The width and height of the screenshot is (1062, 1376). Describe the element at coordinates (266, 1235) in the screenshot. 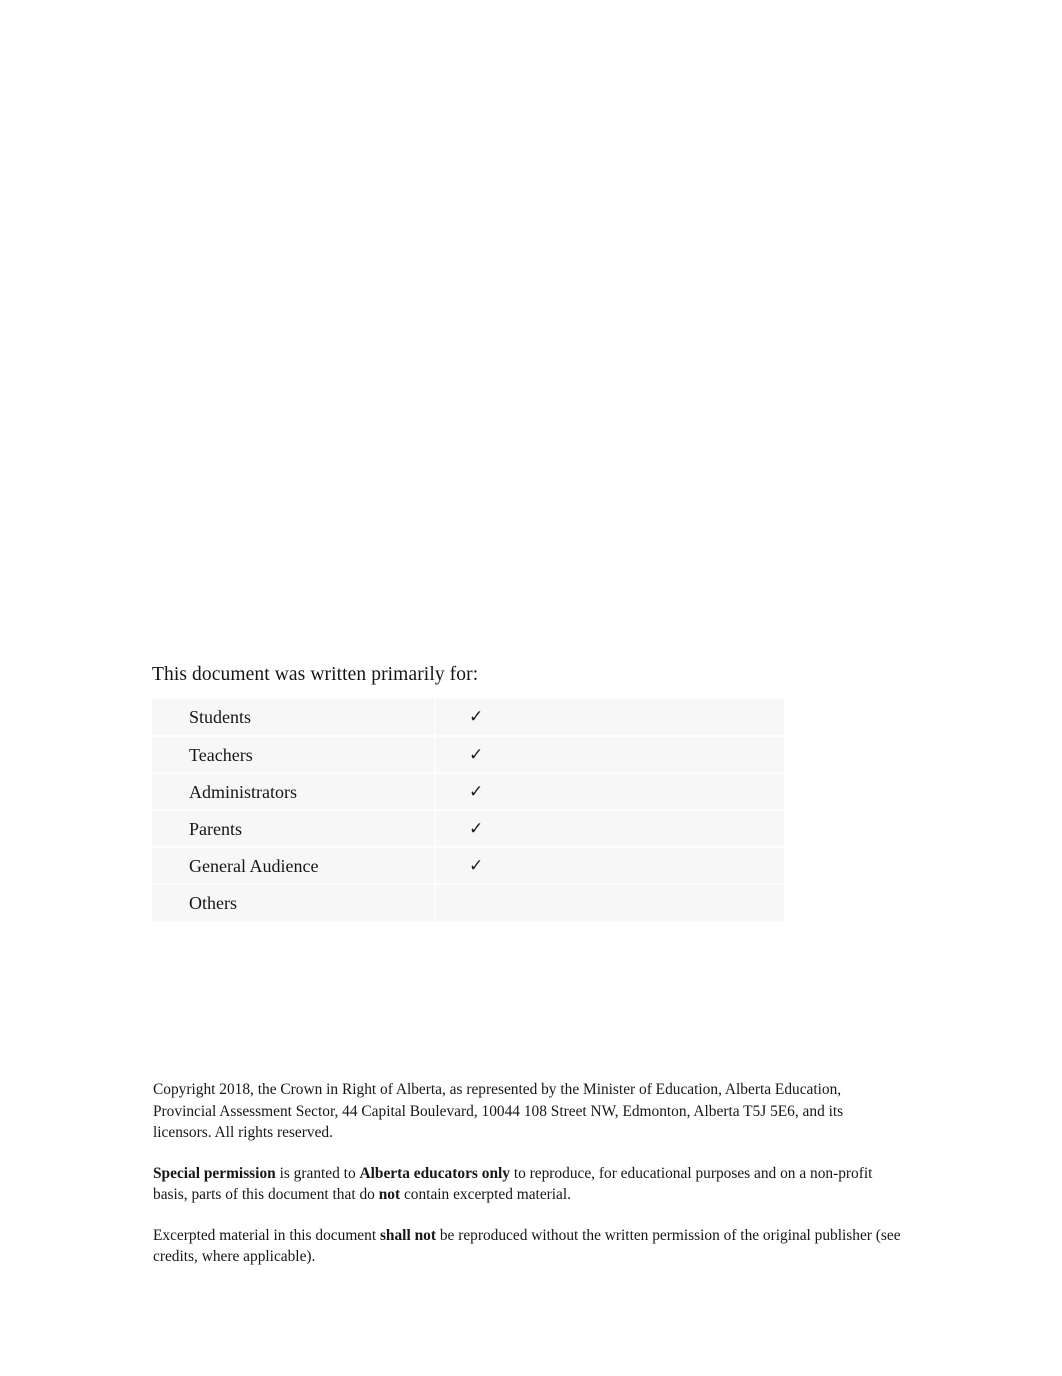

I see `legal-text-run: Excerpted material in this document` at that location.